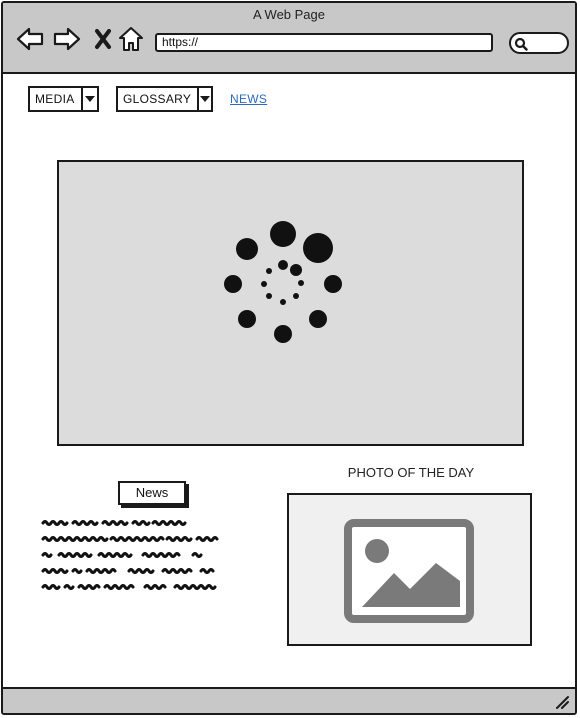 The image size is (580, 718). What do you see at coordinates (539, 43) in the screenshot?
I see `search-box` at bounding box center [539, 43].